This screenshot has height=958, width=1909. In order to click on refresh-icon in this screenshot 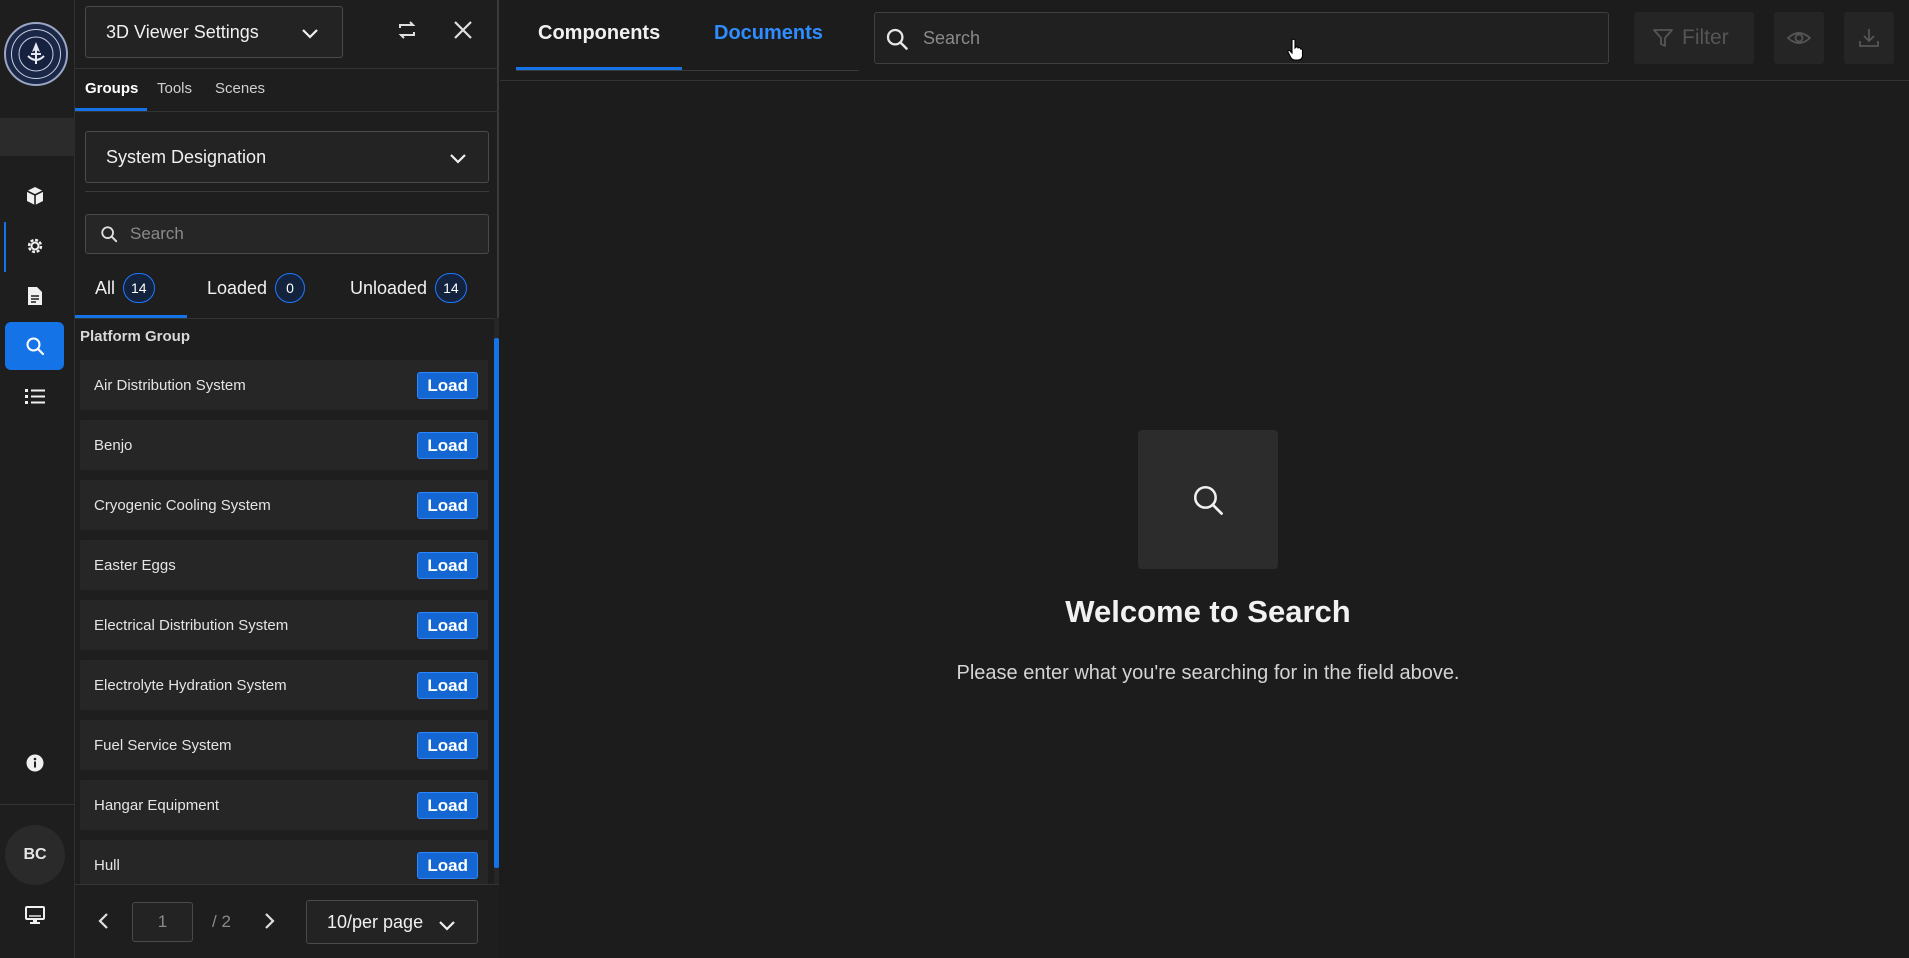, I will do `click(407, 30)`.